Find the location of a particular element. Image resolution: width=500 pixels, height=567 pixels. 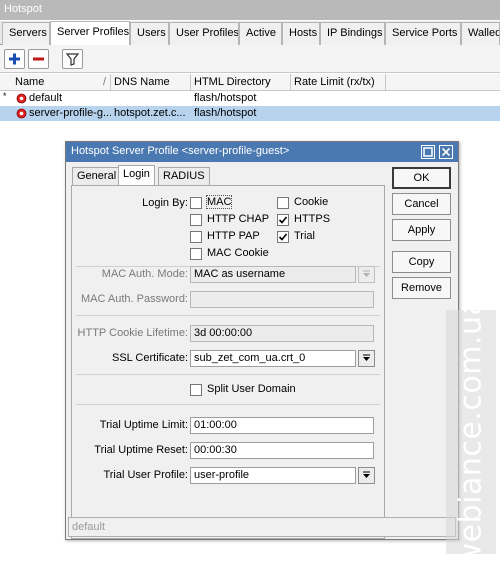

trial-user-profile-label: Trial User Profile: is located at coordinates (145, 475).